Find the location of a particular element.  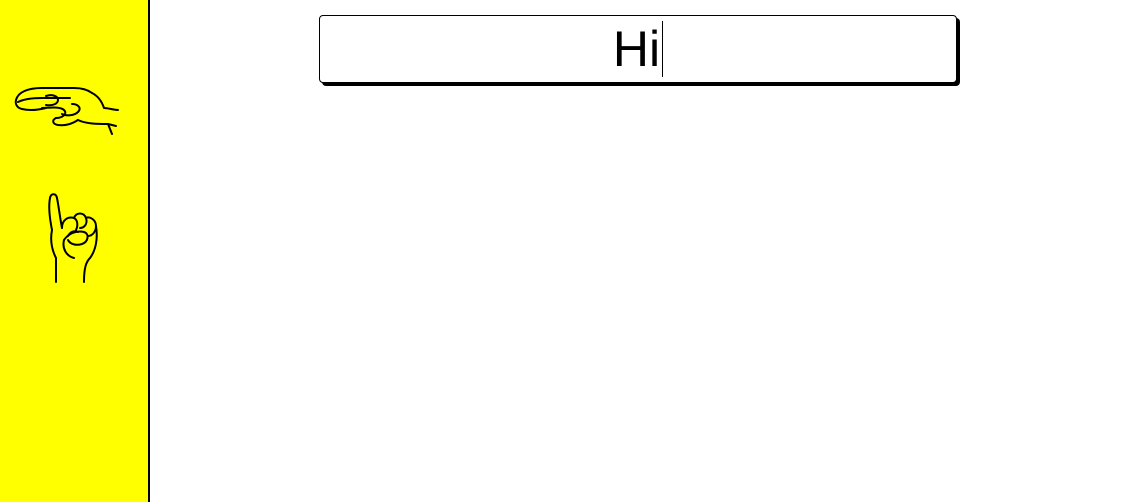

asl-letter-i-hand-icon is located at coordinates (73, 238).